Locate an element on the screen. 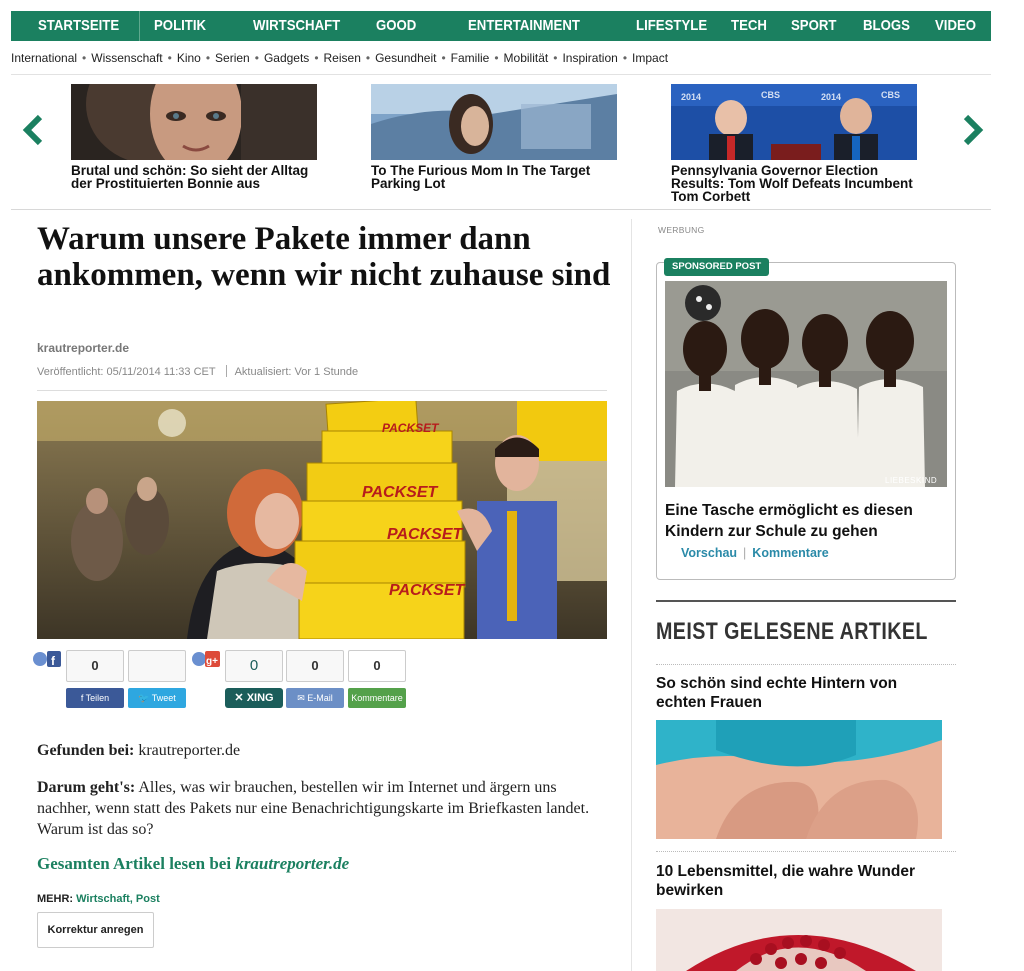  tweet-button: 🐦 Tweet is located at coordinates (157, 698).